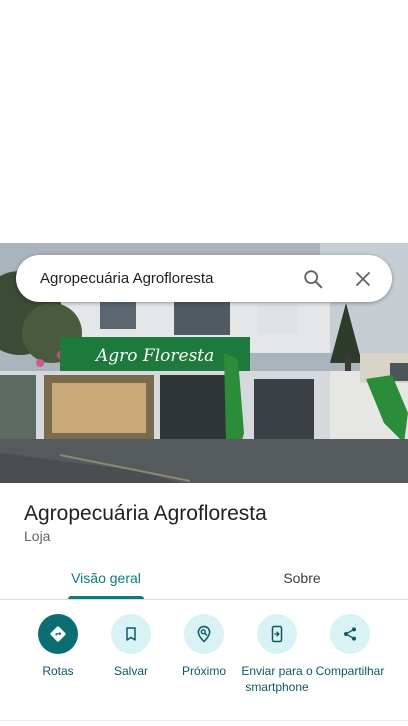 The width and height of the screenshot is (408, 726). I want to click on search-input: Agropecuária Agrofloresta, so click(157, 278).